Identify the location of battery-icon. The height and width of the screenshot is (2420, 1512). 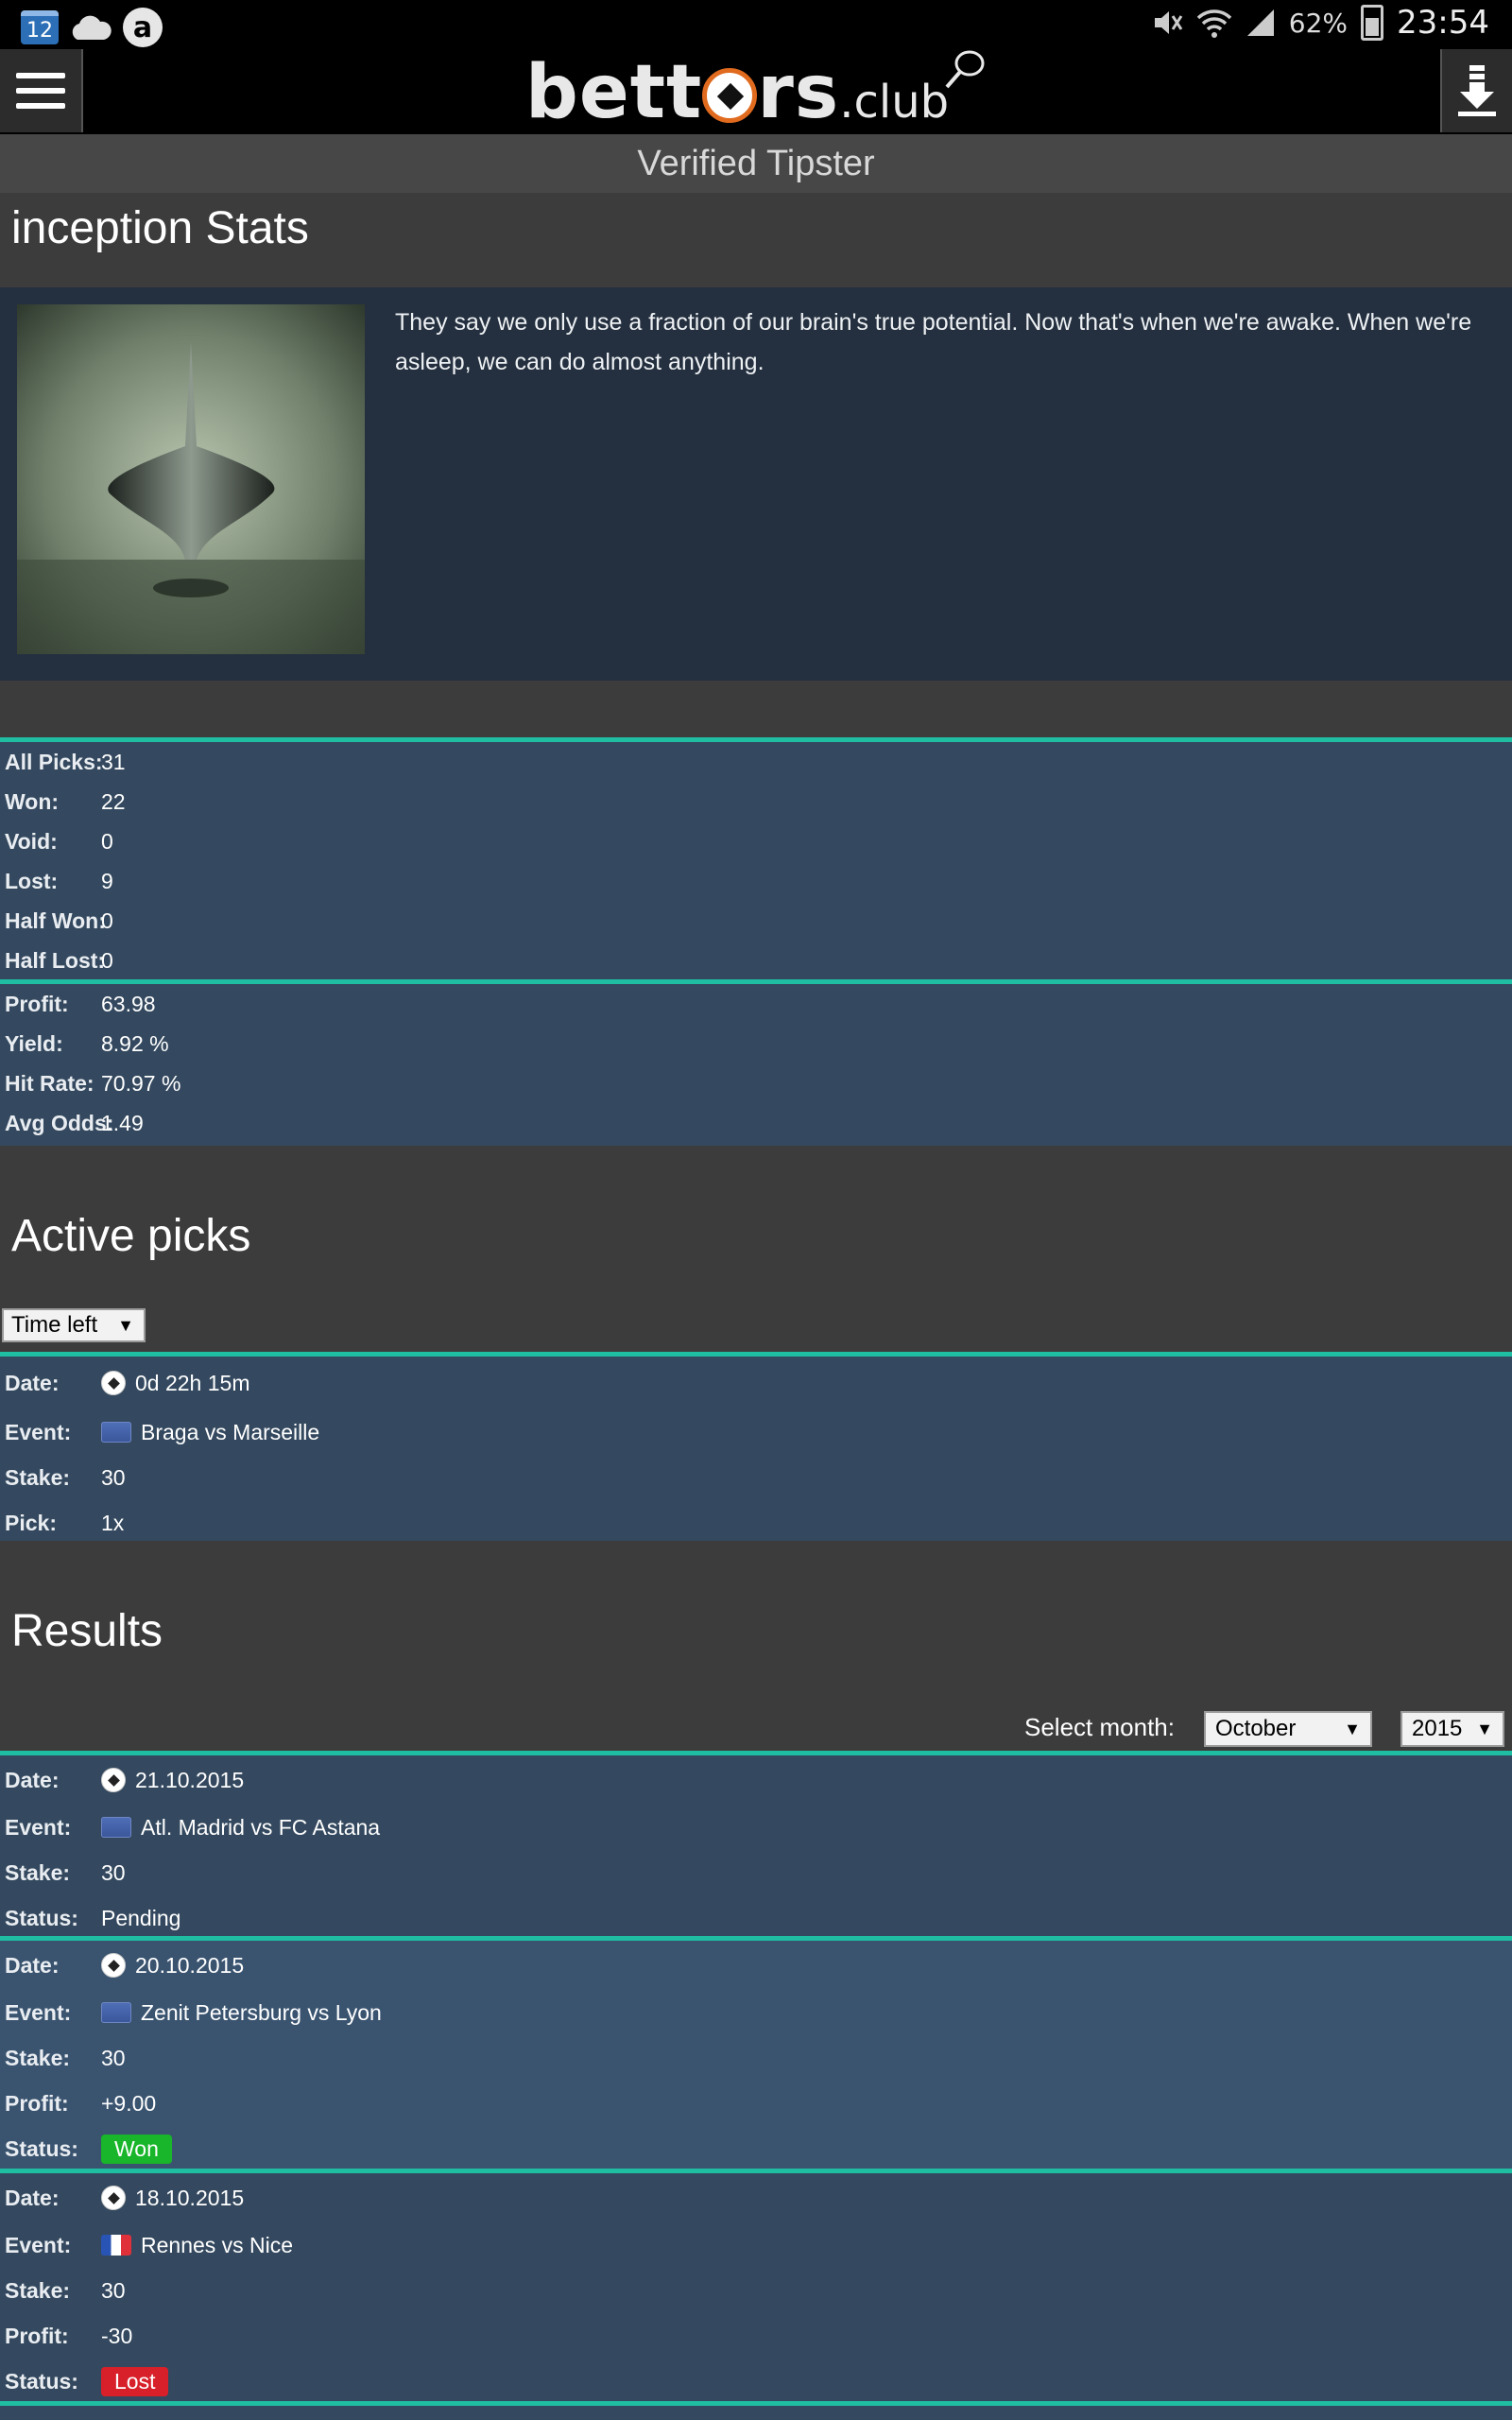
(1372, 23).